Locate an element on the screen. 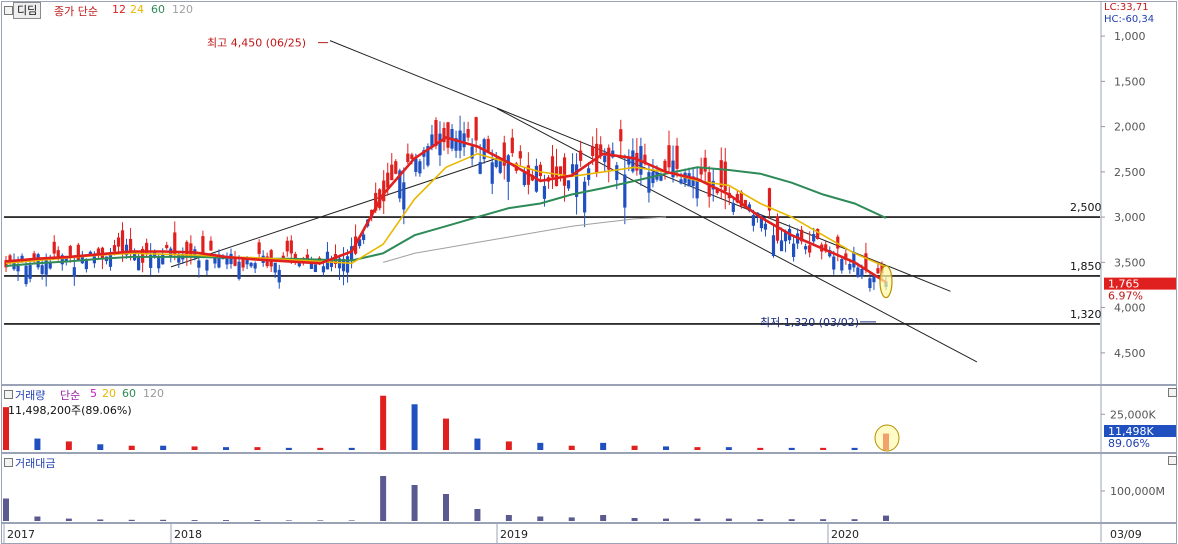 This screenshot has height=544, width=1178. high-annotation: 최고 4,450 (06/25) is located at coordinates (256, 43).